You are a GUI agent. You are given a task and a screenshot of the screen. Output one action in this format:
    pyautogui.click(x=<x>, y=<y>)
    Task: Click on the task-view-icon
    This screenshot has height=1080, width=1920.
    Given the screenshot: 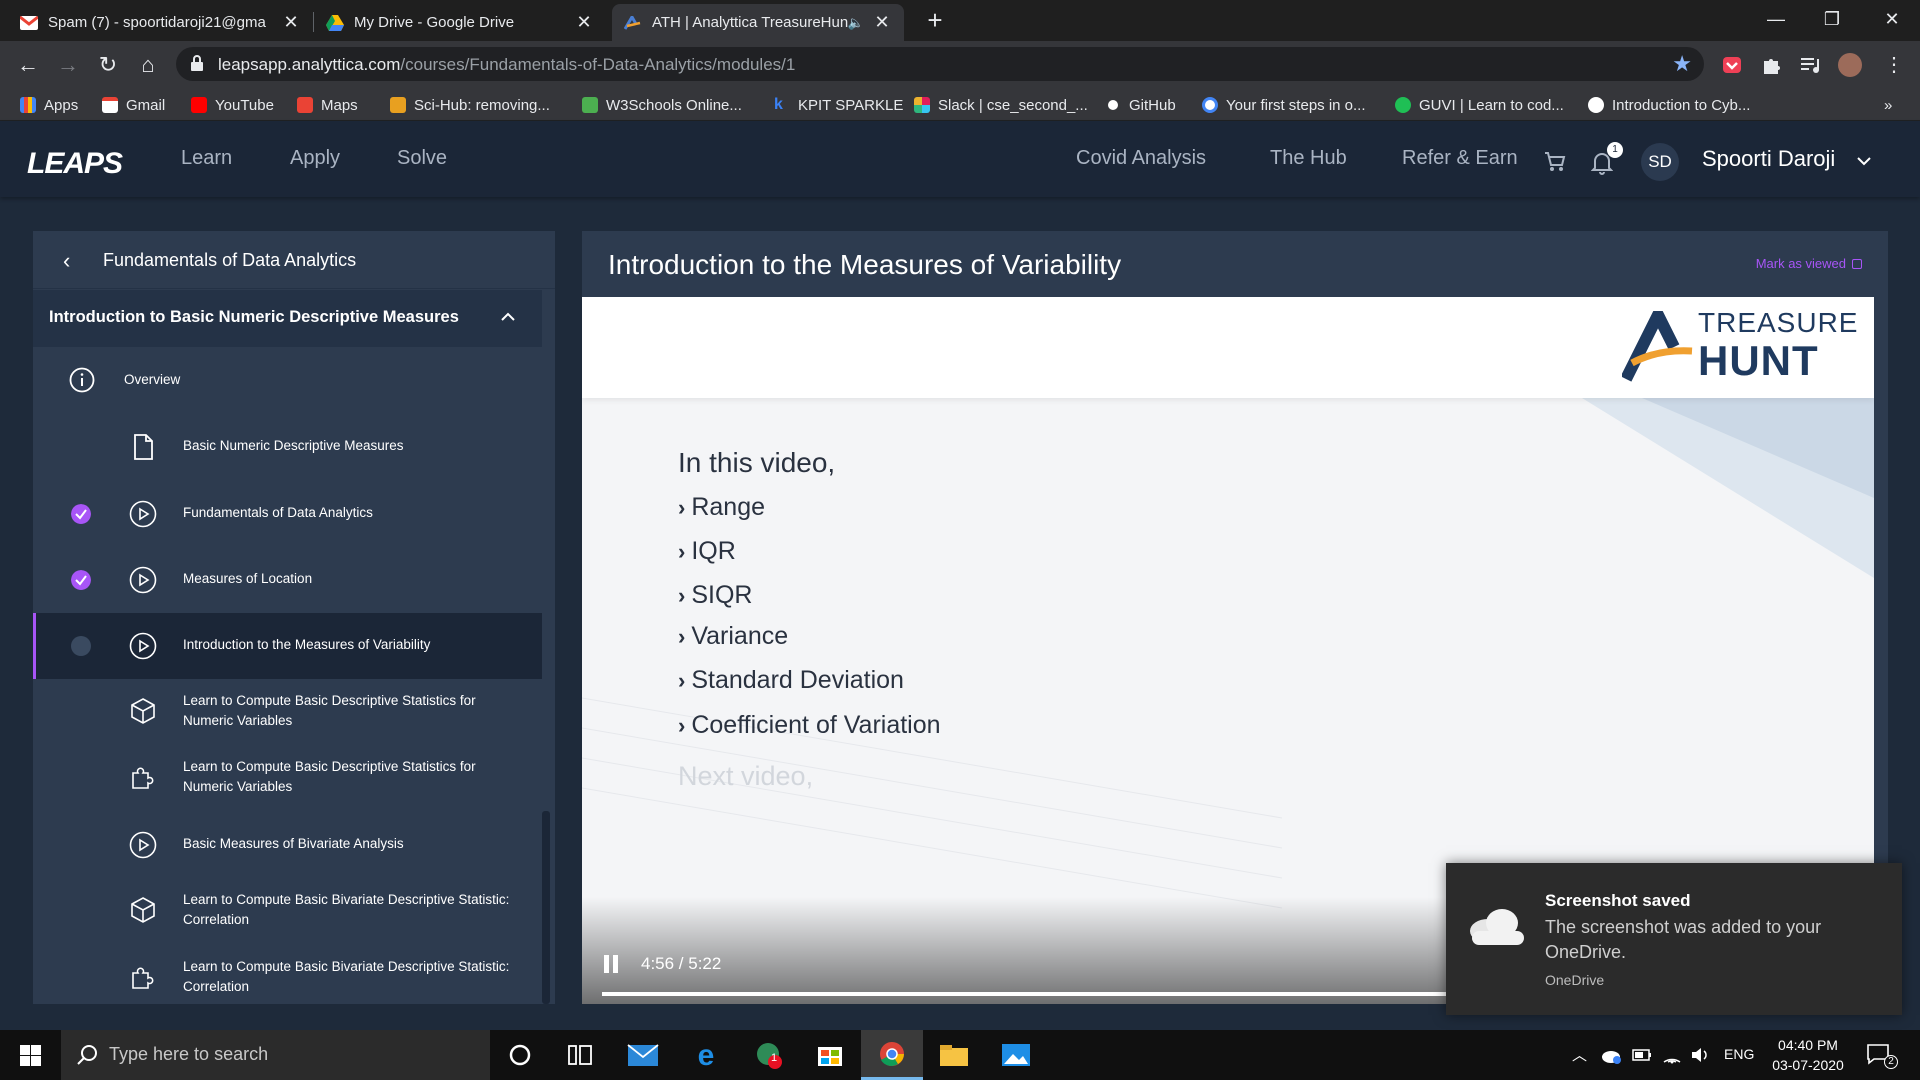 What is the action you would take?
    pyautogui.click(x=580, y=1055)
    